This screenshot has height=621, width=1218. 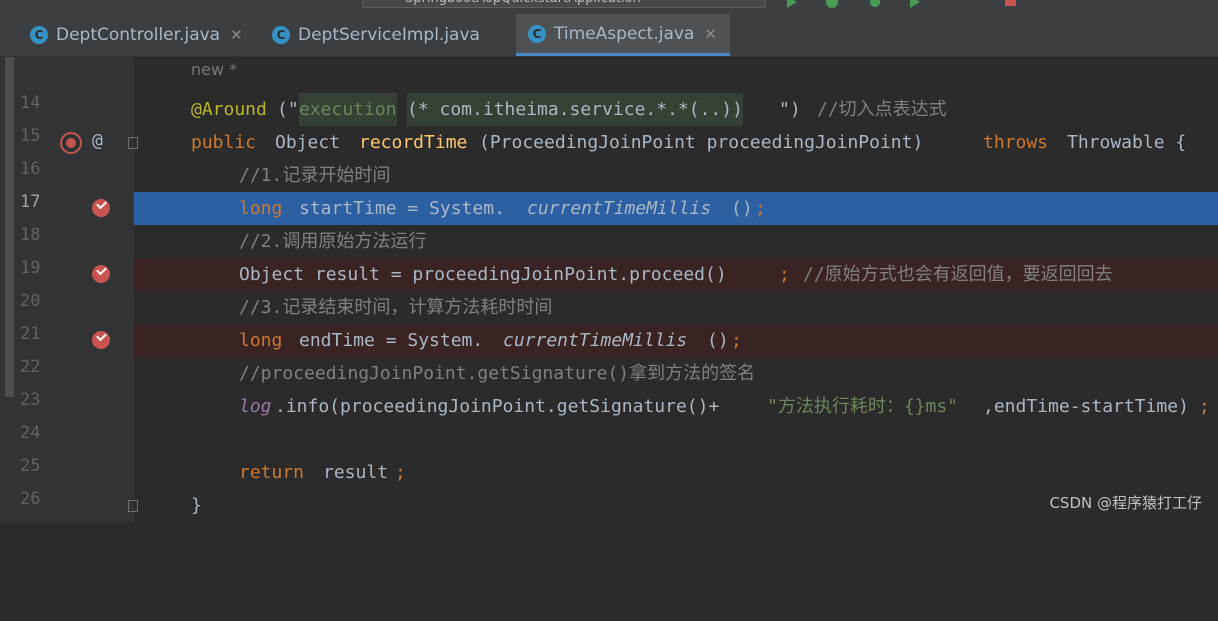 What do you see at coordinates (30, 268) in the screenshot?
I see `line-number: 19` at bounding box center [30, 268].